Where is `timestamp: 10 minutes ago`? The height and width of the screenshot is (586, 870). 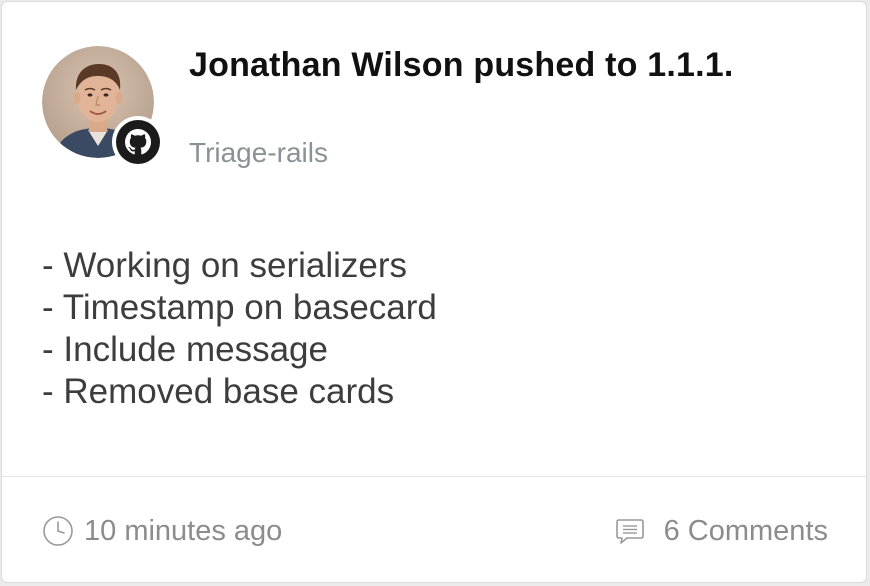
timestamp: 10 minutes ago is located at coordinates (162, 531).